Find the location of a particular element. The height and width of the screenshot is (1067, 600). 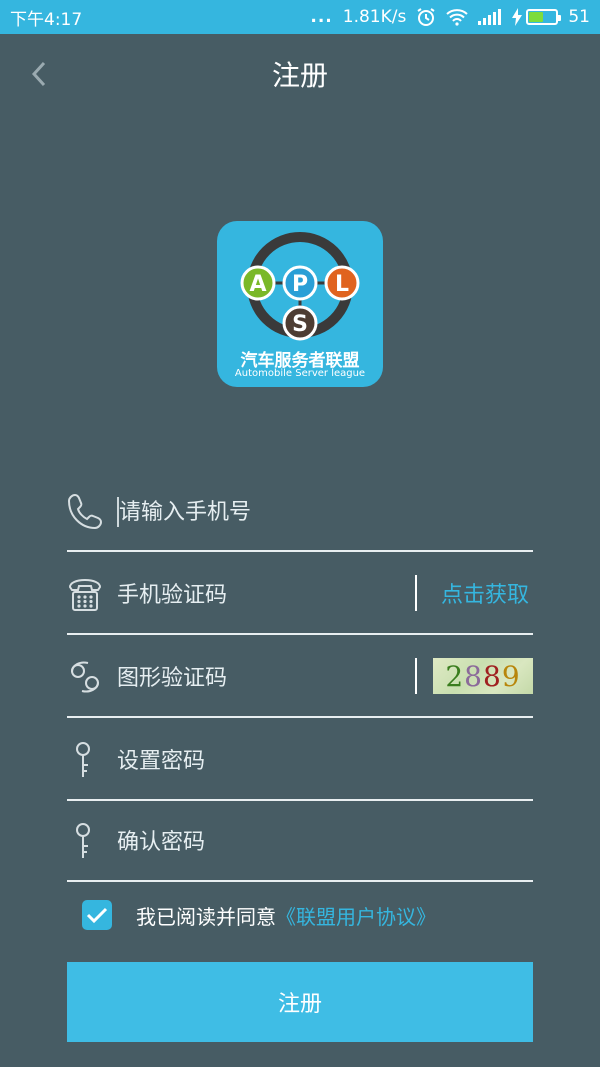

page-title: 注册 is located at coordinates (299, 75).